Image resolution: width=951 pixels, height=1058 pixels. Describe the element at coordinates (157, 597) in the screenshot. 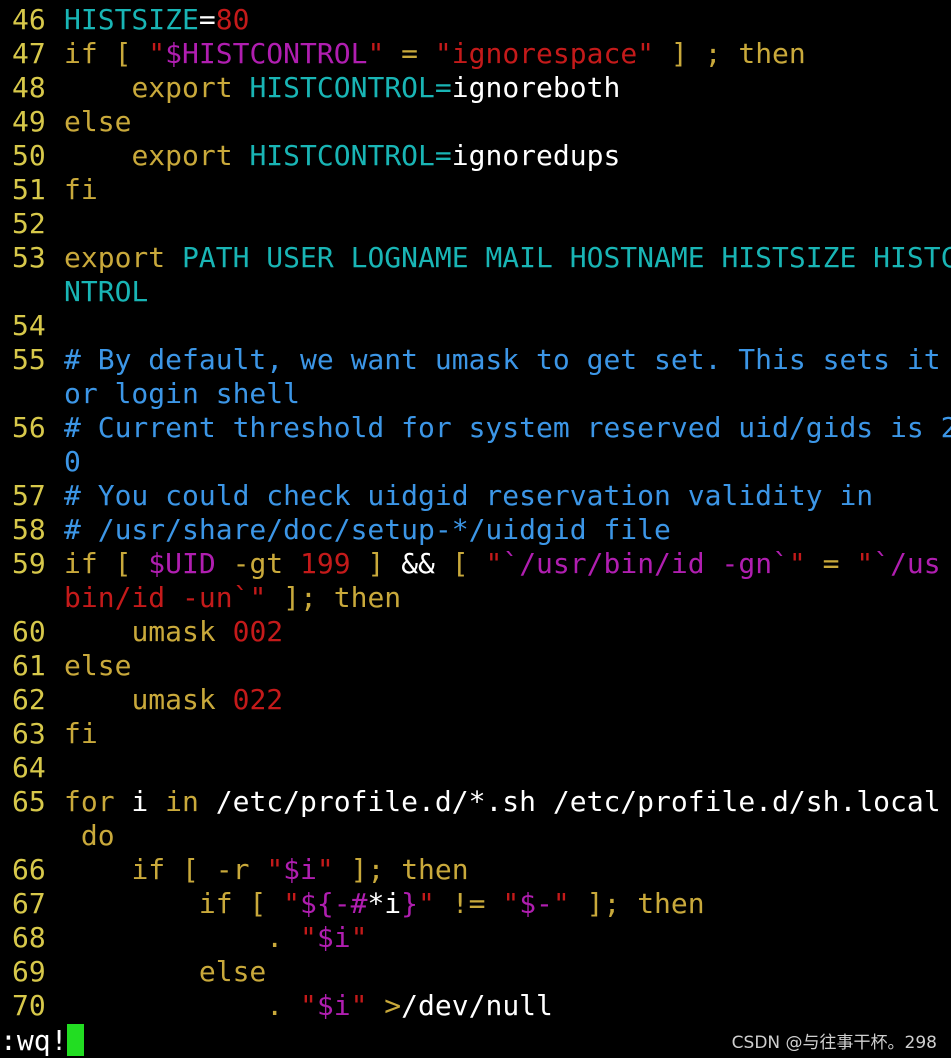

I see `code-token: bin/id -un`` at that location.